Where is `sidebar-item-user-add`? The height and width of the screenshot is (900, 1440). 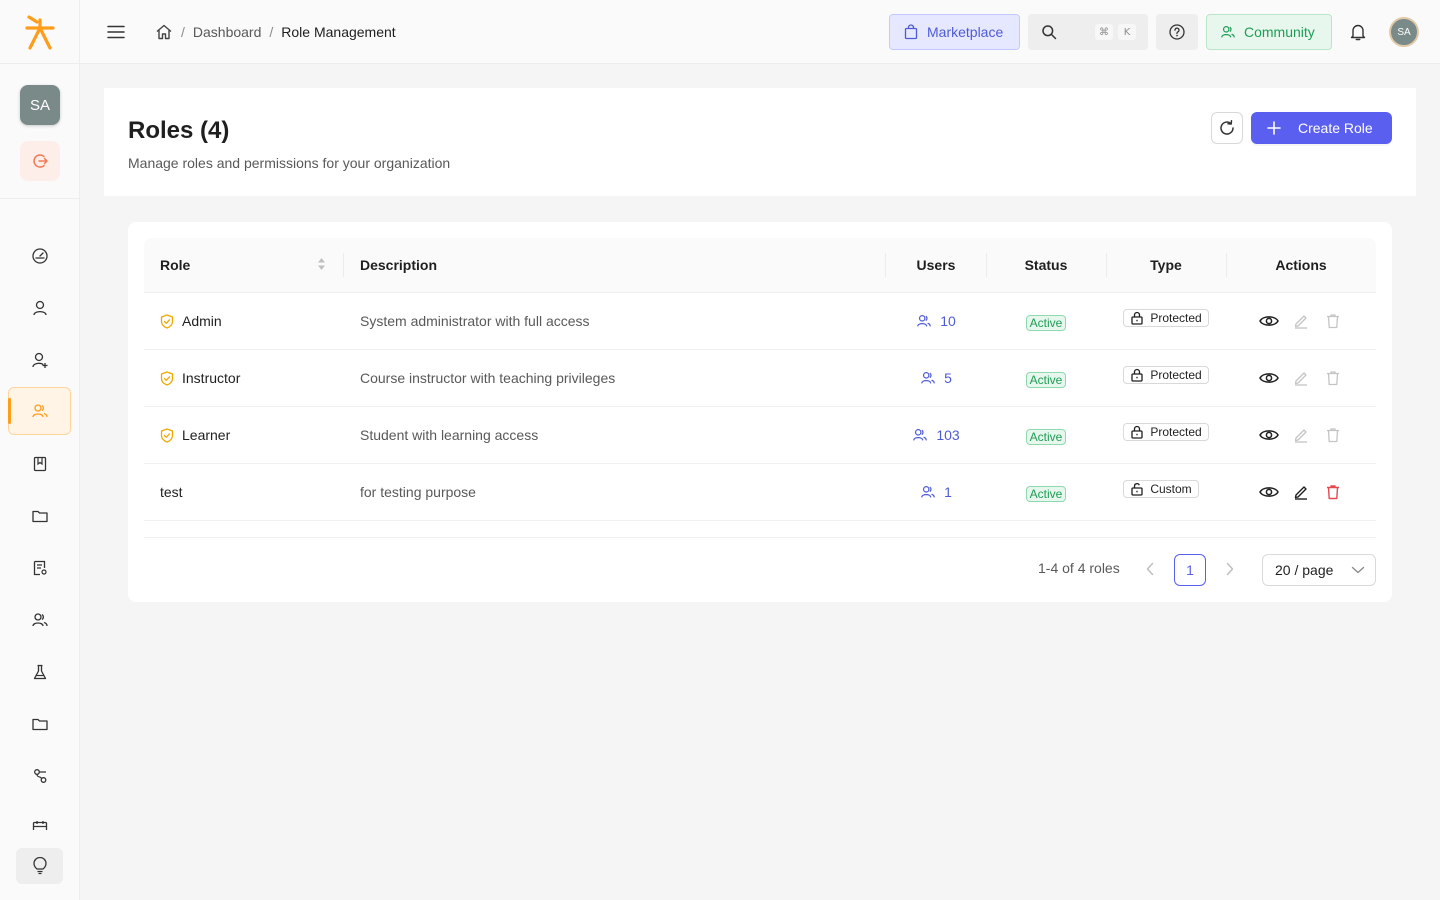 sidebar-item-user-add is located at coordinates (39, 360).